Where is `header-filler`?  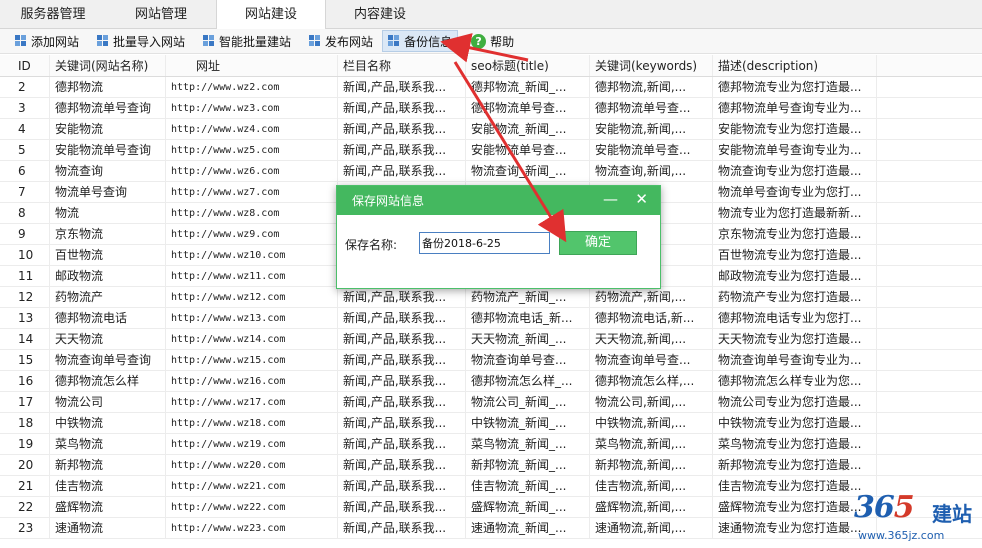 header-filler is located at coordinates (929, 65).